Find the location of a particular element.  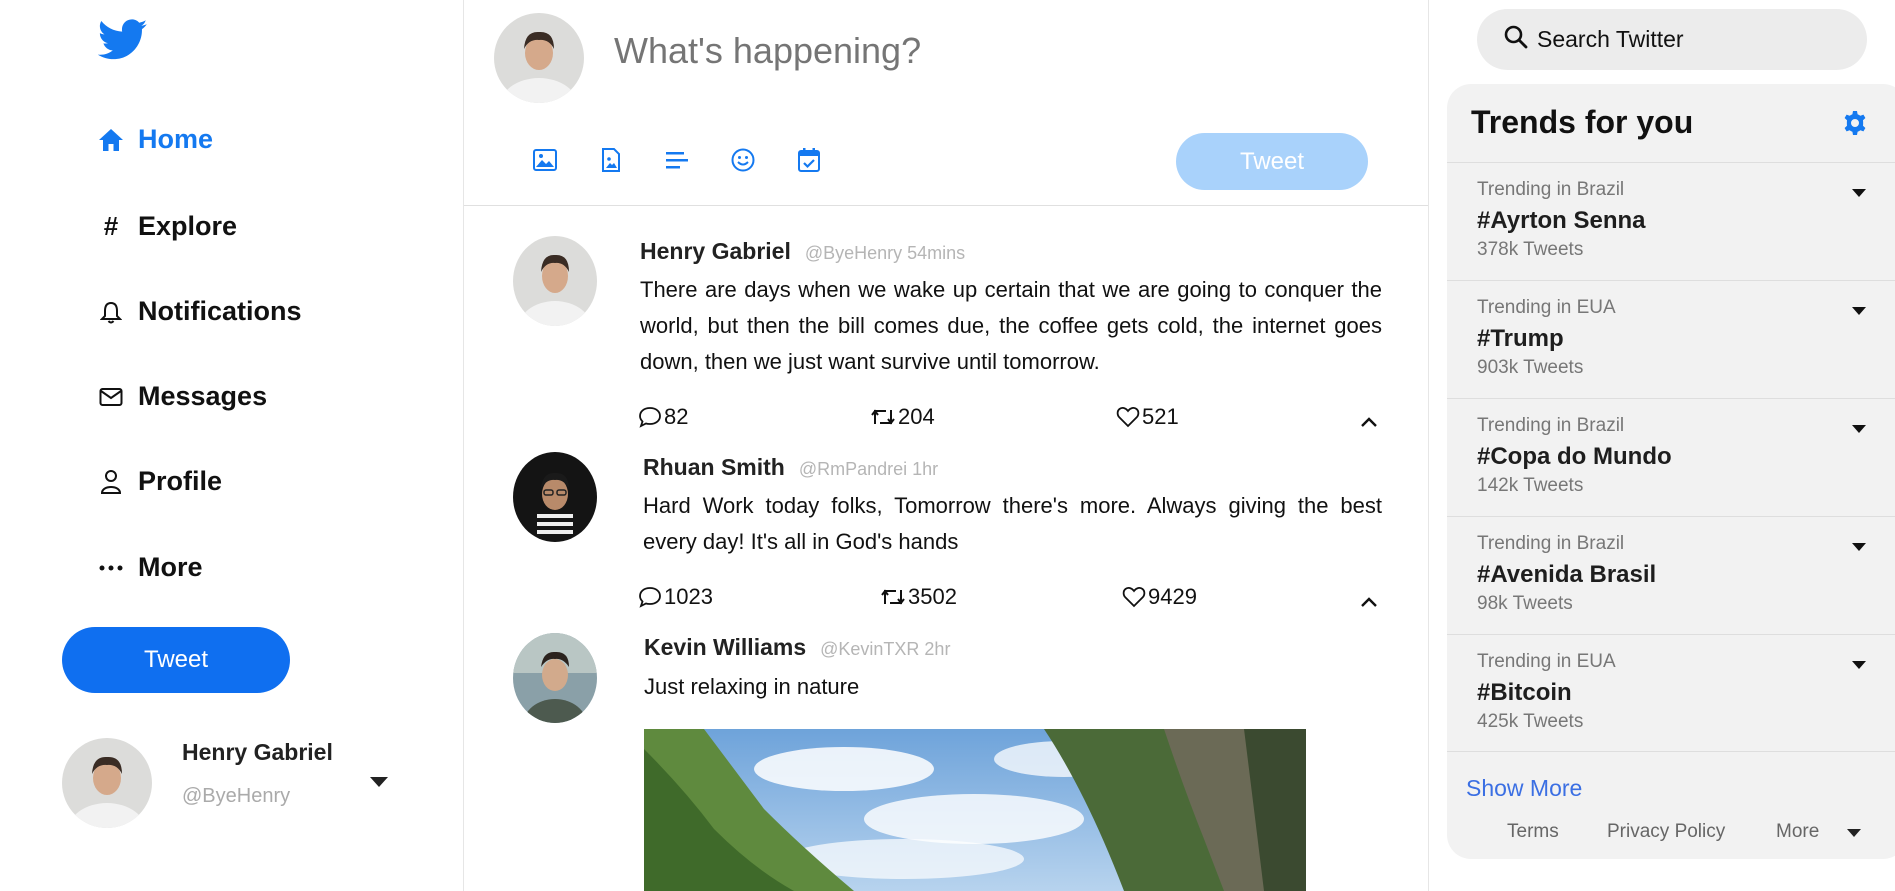

sidebar-tweet-button: Tweet is located at coordinates (176, 660).